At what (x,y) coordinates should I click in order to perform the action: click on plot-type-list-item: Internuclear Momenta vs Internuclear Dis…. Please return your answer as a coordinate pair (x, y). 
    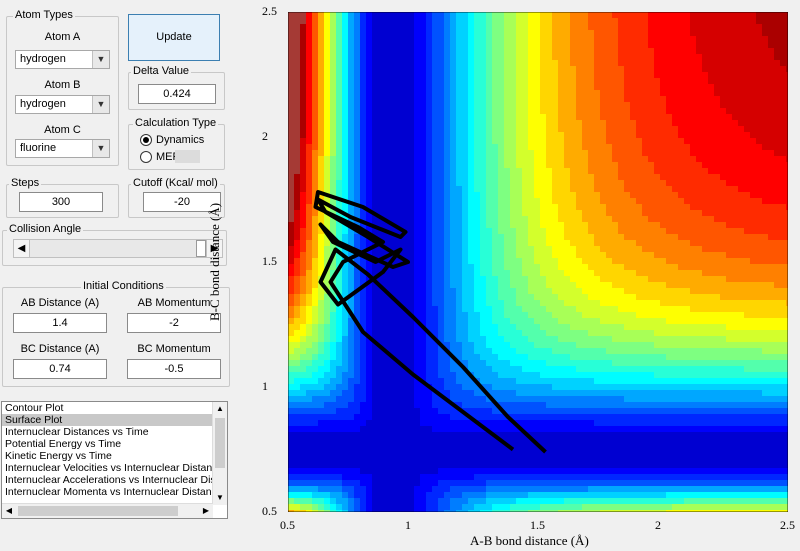
    Looking at the image, I should click on (107, 492).